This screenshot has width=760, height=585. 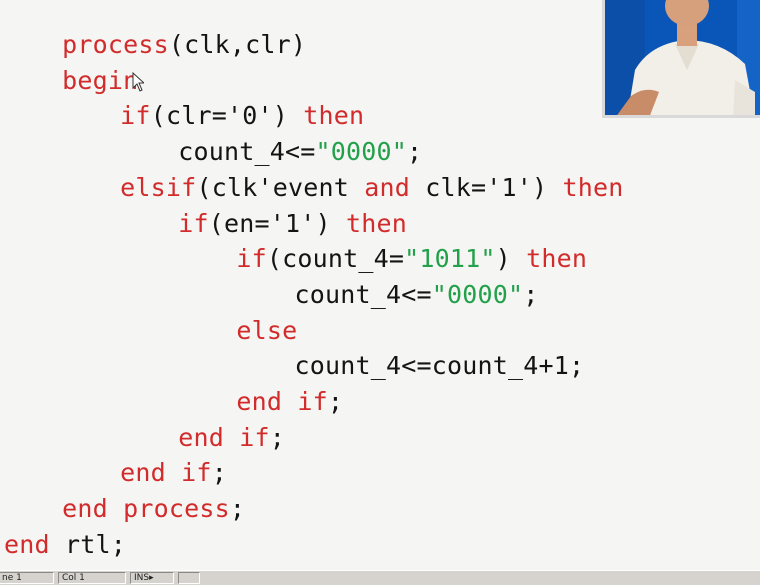 I want to click on code-line: elsif(clk'event and clk='1') then, so click(x=371, y=188).